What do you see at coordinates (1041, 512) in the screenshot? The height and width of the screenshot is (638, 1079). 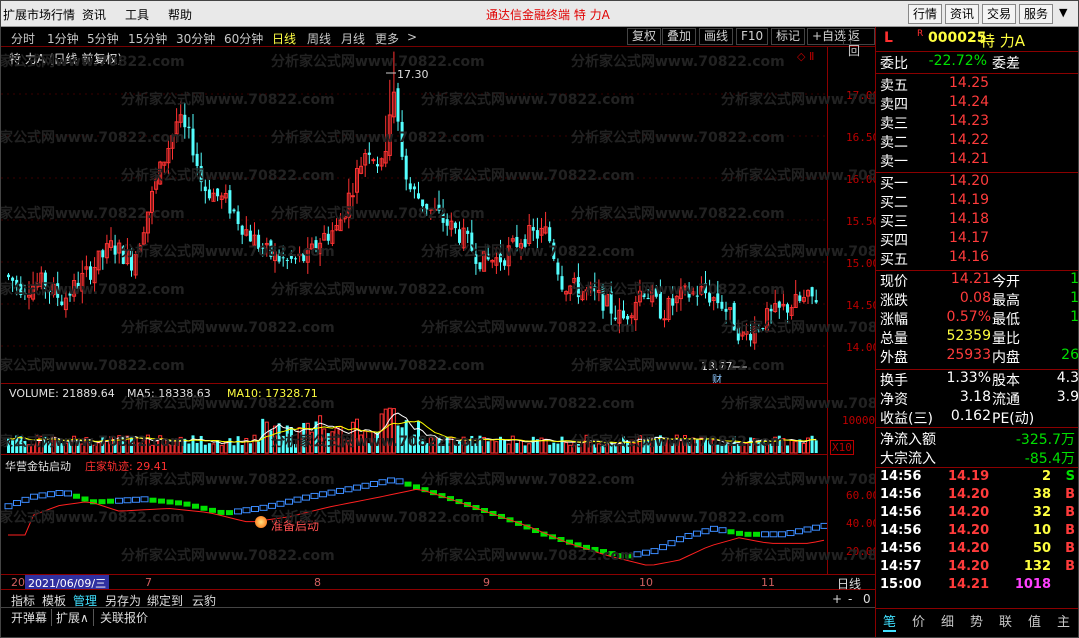 I see `tick-volume: 32` at bounding box center [1041, 512].